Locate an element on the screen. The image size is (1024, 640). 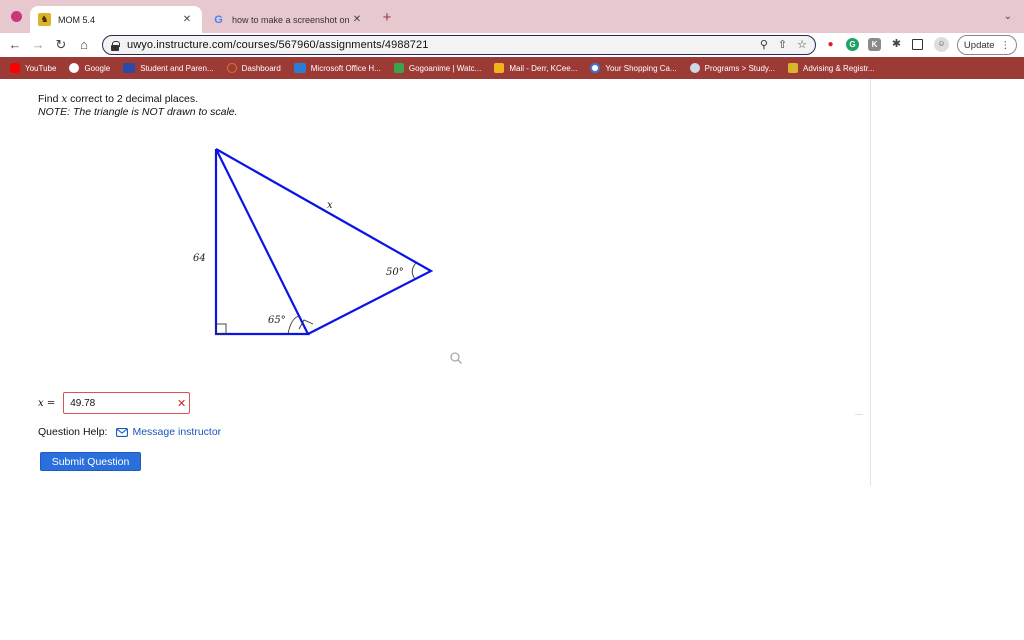
envelope-icon is located at coordinates (122, 432).